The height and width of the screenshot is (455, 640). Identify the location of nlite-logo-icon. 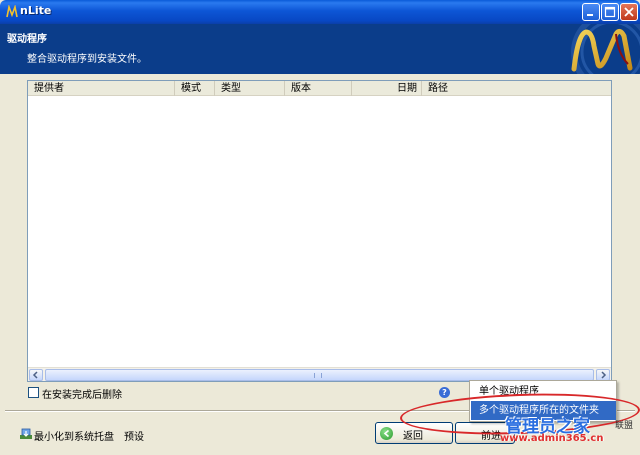
(605, 49).